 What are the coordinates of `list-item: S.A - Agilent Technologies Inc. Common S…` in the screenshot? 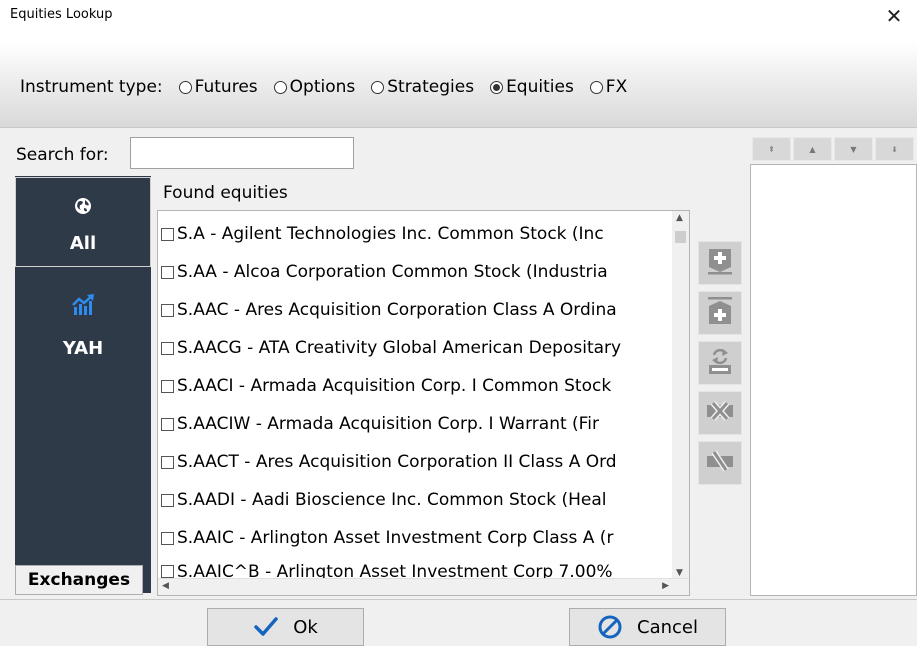 It's located at (418, 234).